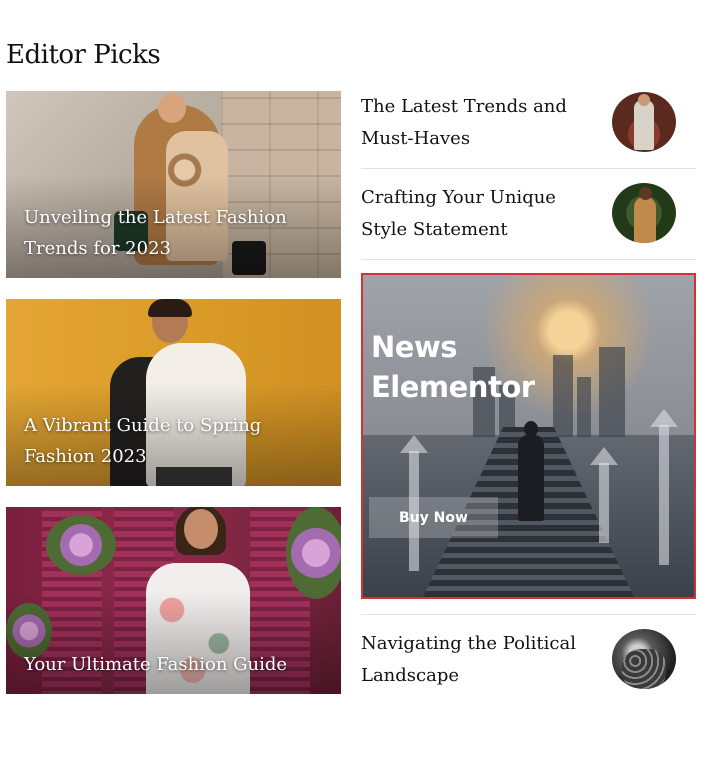 Image resolution: width=712 pixels, height=758 pixels. I want to click on crowd-thumbnail, so click(644, 659).